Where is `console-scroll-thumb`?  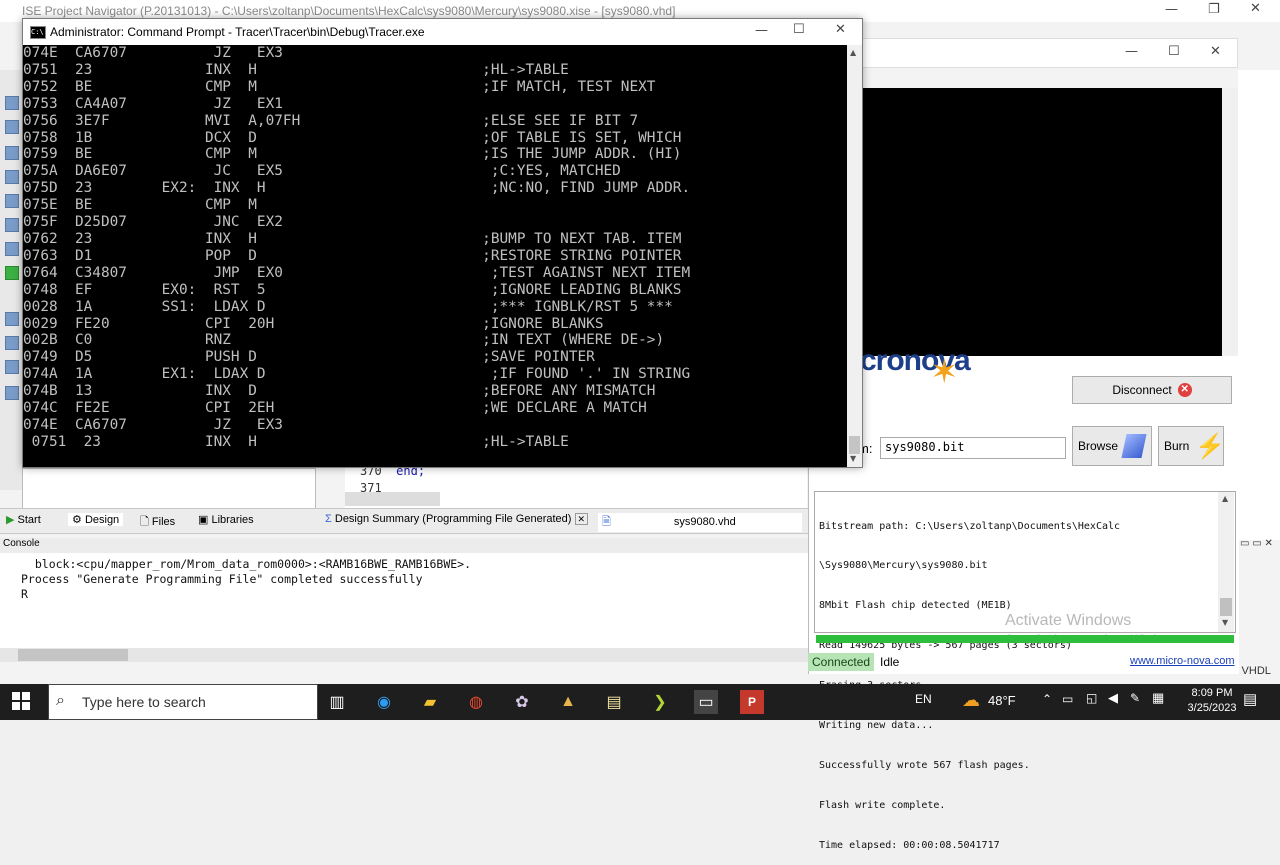
console-scroll-thumb is located at coordinates (73, 655).